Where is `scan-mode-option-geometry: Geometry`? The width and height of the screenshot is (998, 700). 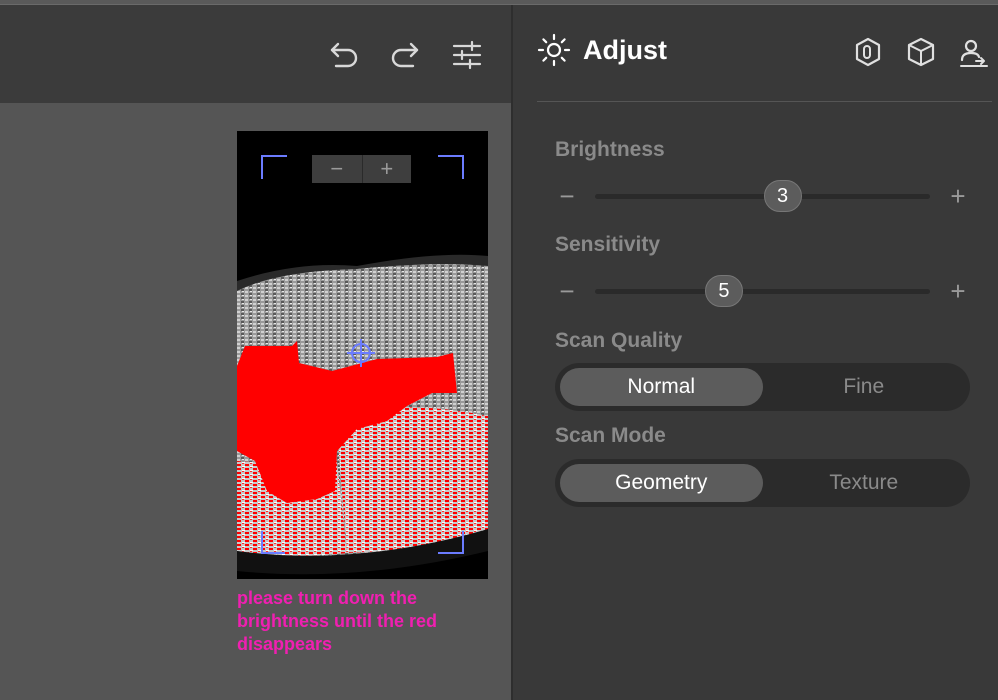
scan-mode-option-geometry: Geometry is located at coordinates (661, 483).